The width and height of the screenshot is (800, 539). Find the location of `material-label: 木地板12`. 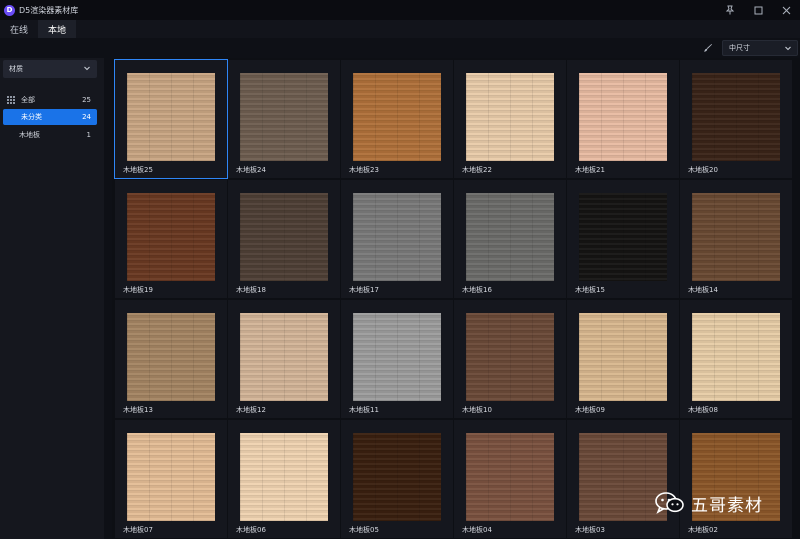

material-label: 木地板12 is located at coordinates (251, 410).